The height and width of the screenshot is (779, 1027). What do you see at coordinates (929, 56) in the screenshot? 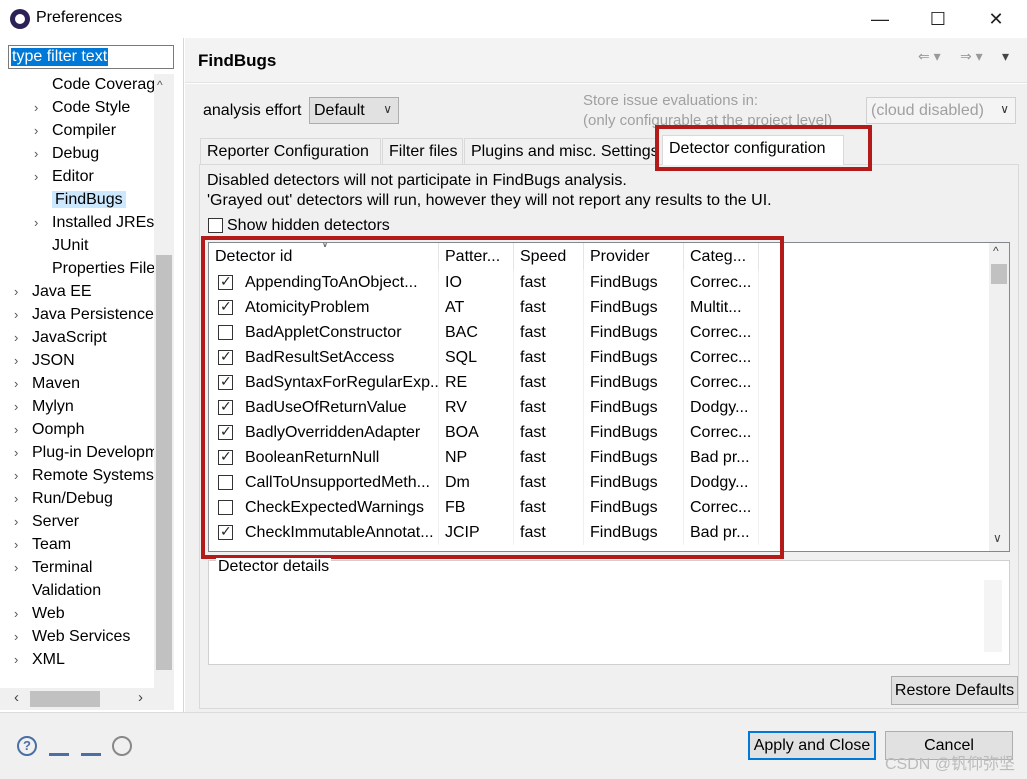
I see `back-arrow-icon: ⇐ ▾` at bounding box center [929, 56].